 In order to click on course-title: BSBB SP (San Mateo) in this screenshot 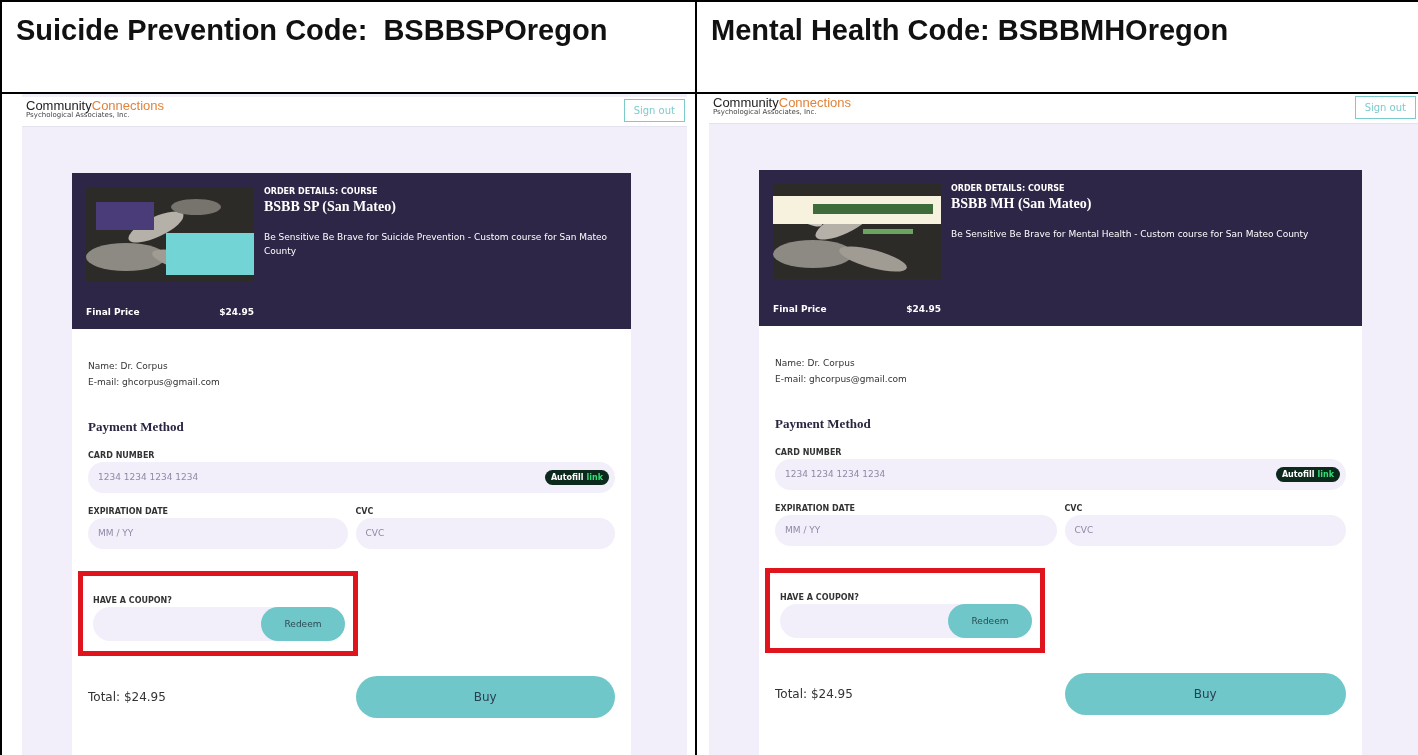, I will do `click(330, 207)`.